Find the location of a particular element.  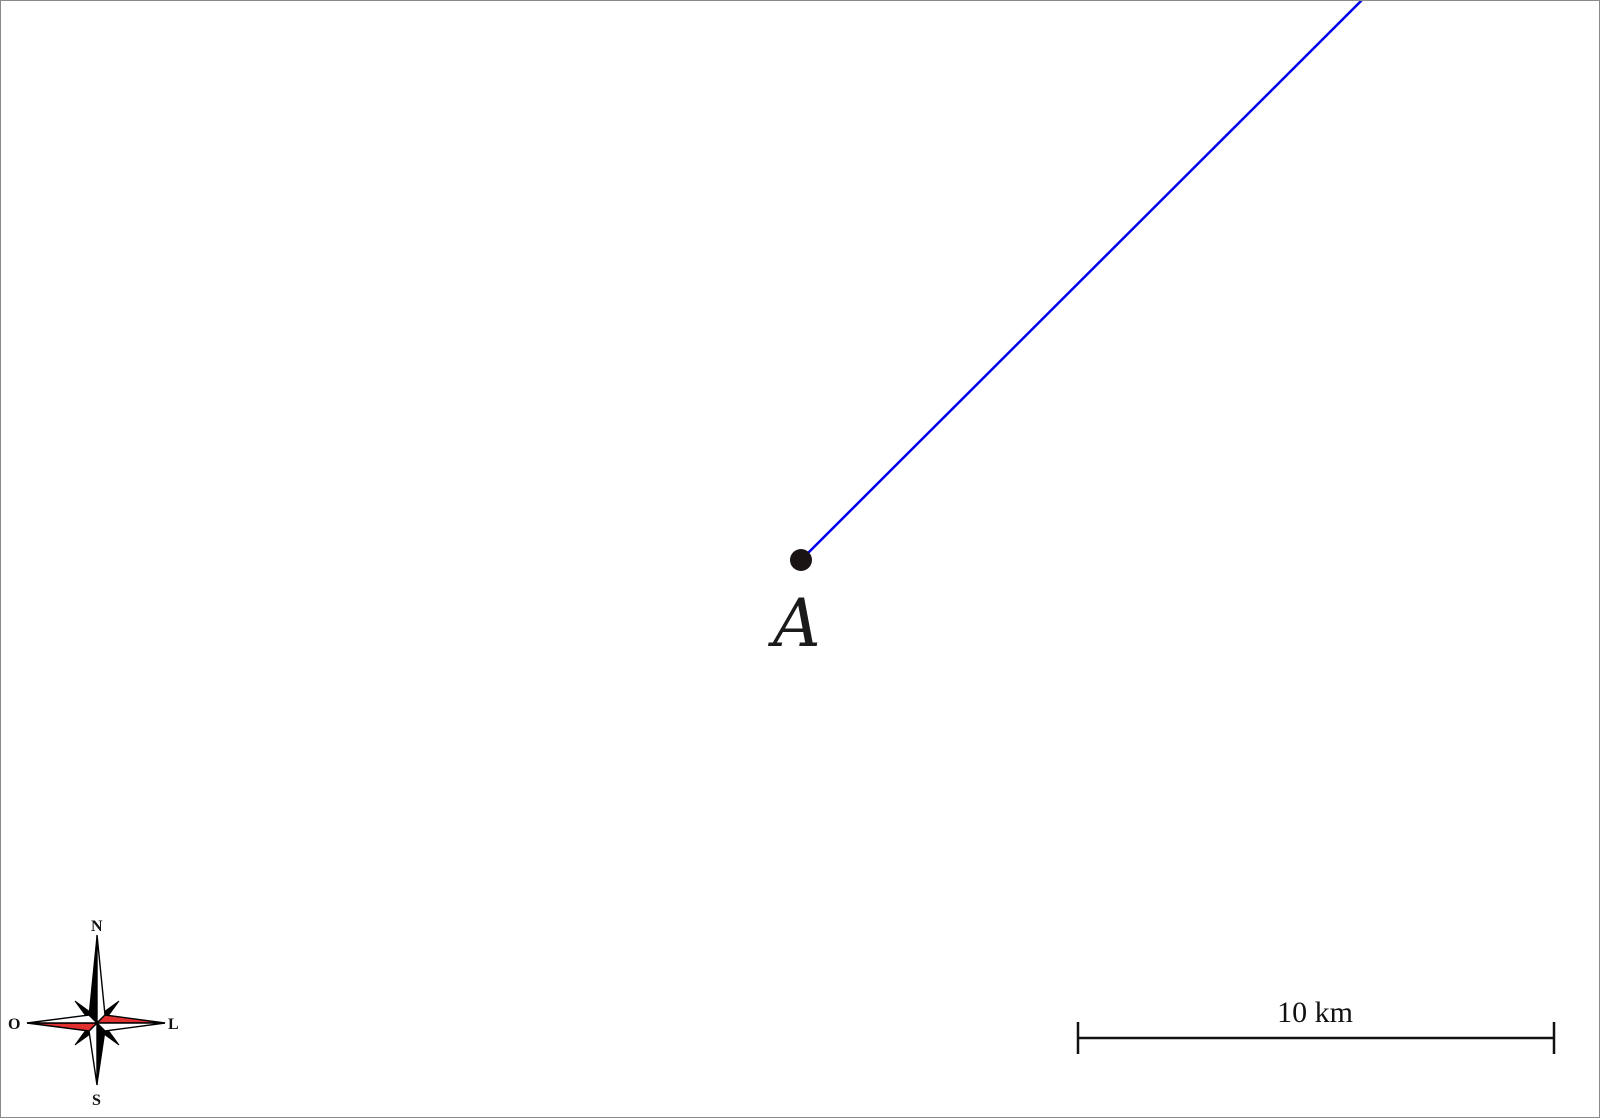

point-A is located at coordinates (801, 560).